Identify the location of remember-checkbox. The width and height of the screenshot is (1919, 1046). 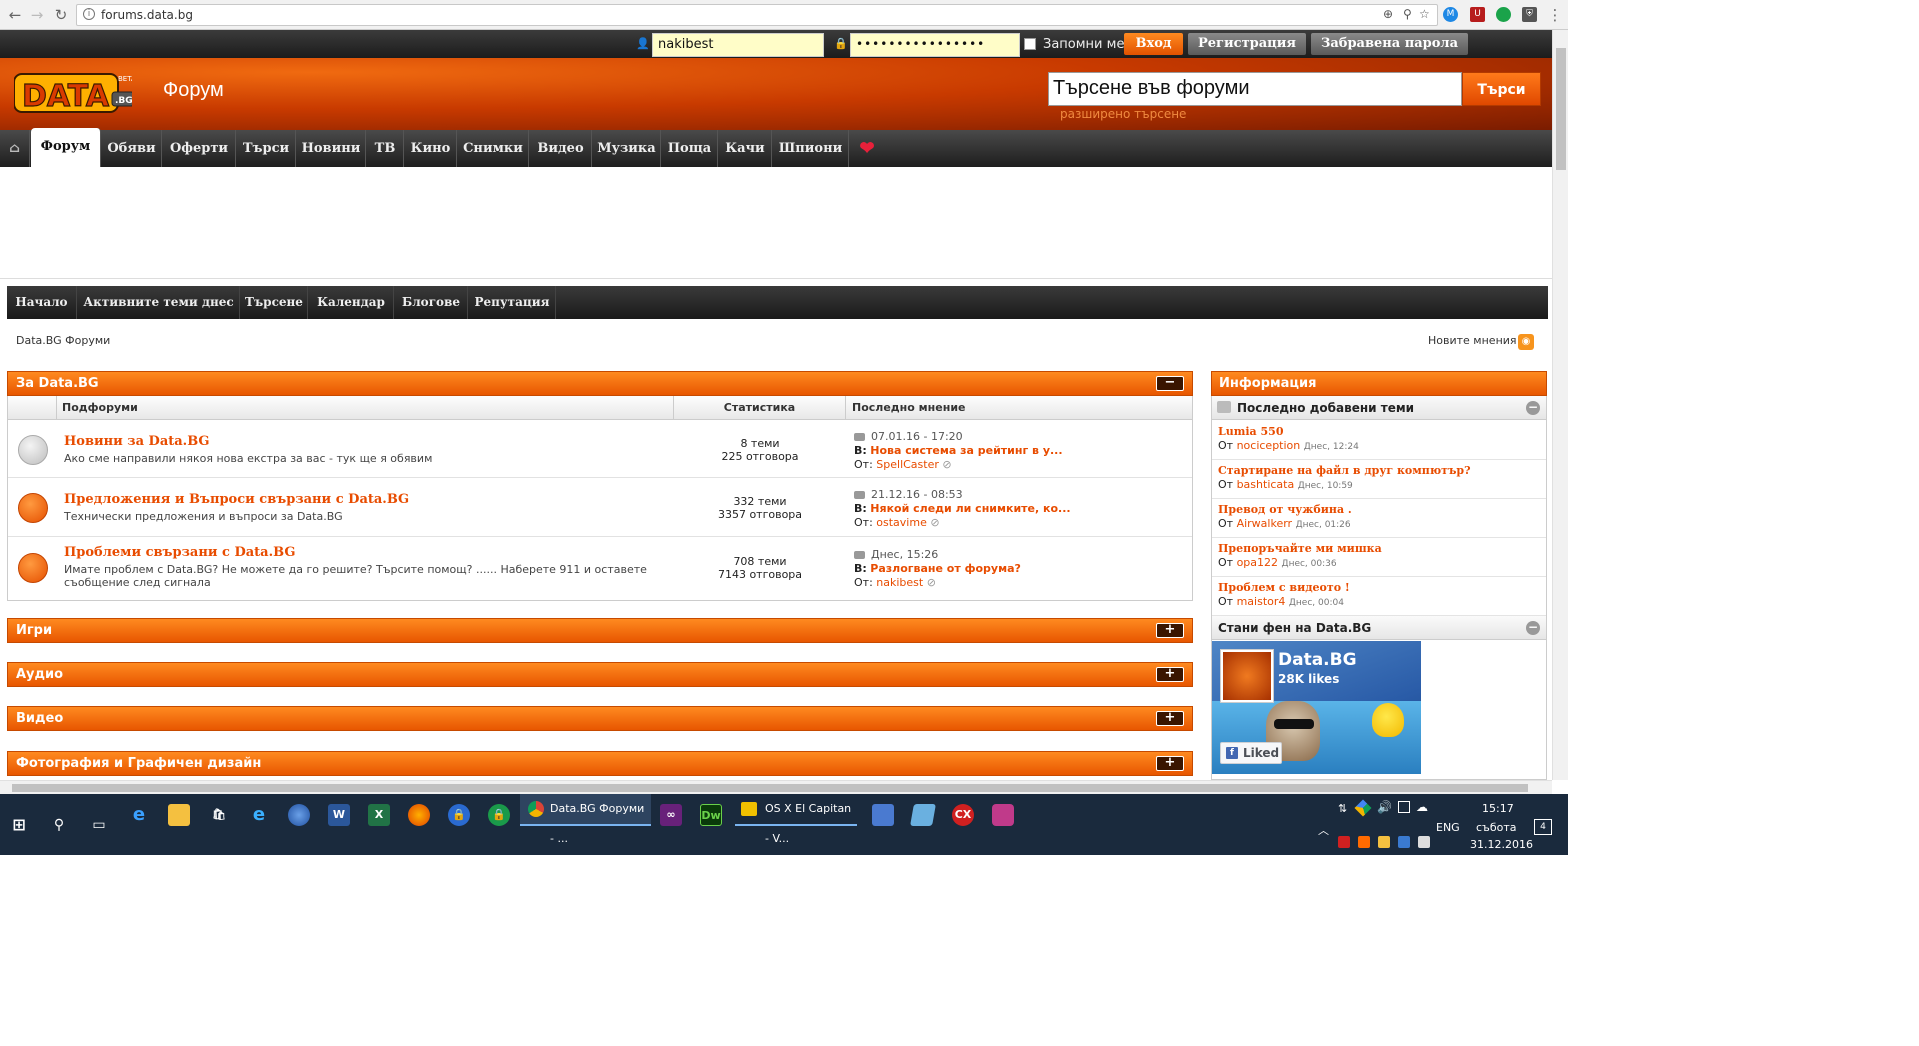
(1030, 44).